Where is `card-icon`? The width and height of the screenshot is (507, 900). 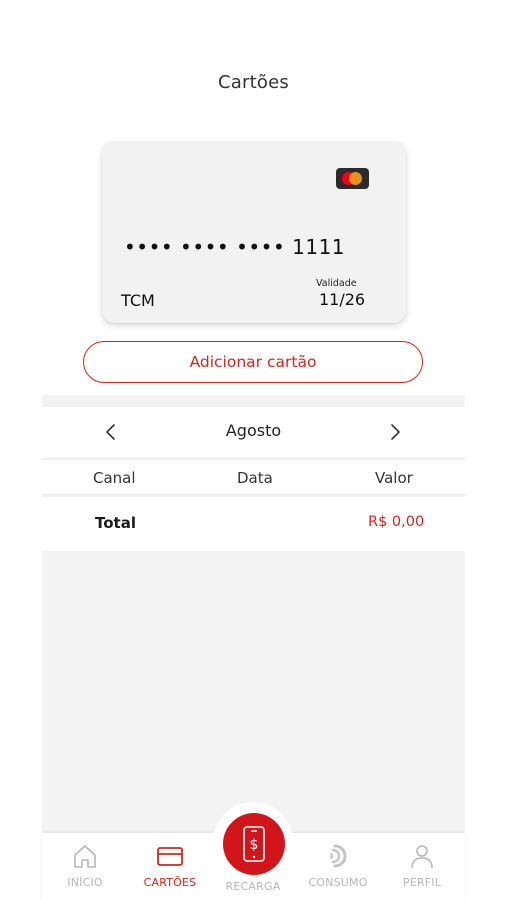 card-icon is located at coordinates (170, 856).